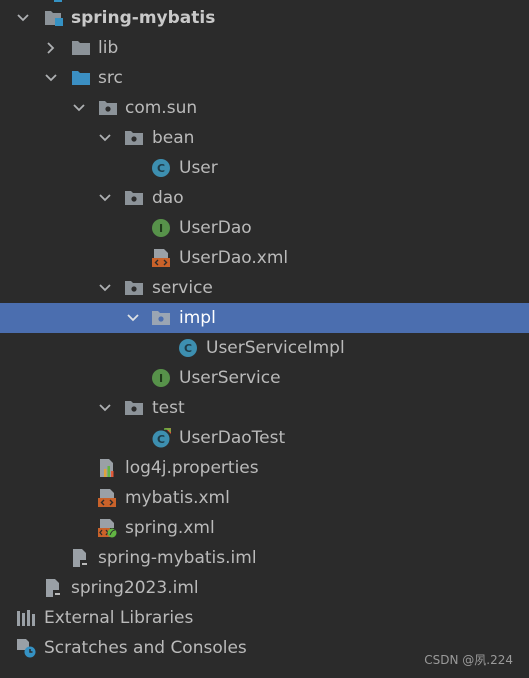 This screenshot has width=529, height=678. I want to click on tree-label: lib, so click(108, 48).